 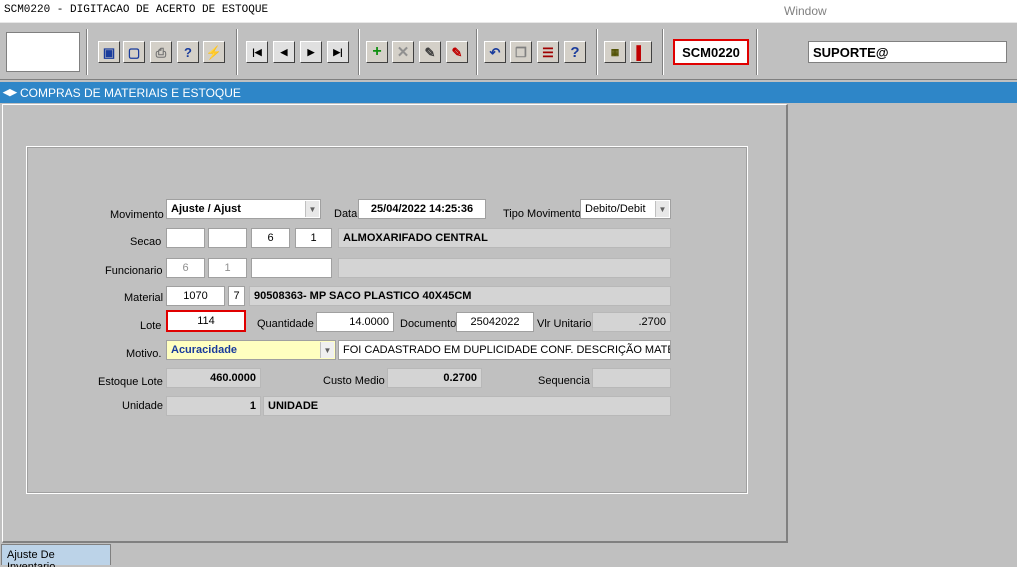 What do you see at coordinates (805, 11) in the screenshot?
I see `window-menu: Window` at bounding box center [805, 11].